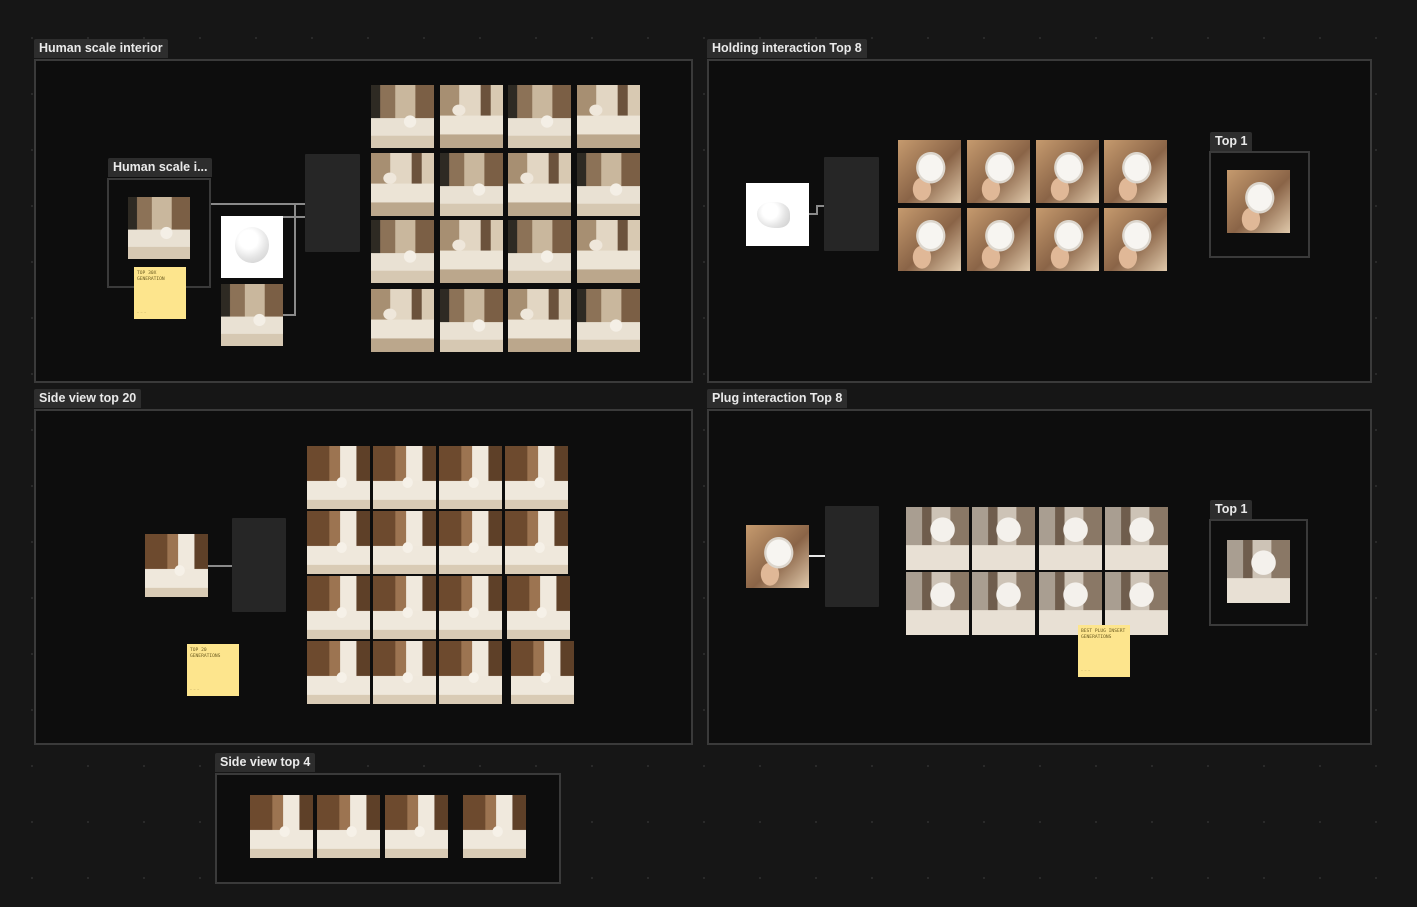 The height and width of the screenshot is (907, 1417). What do you see at coordinates (160, 293) in the screenshot?
I see `sticky-note: TOP 30X GENERATION — — —` at bounding box center [160, 293].